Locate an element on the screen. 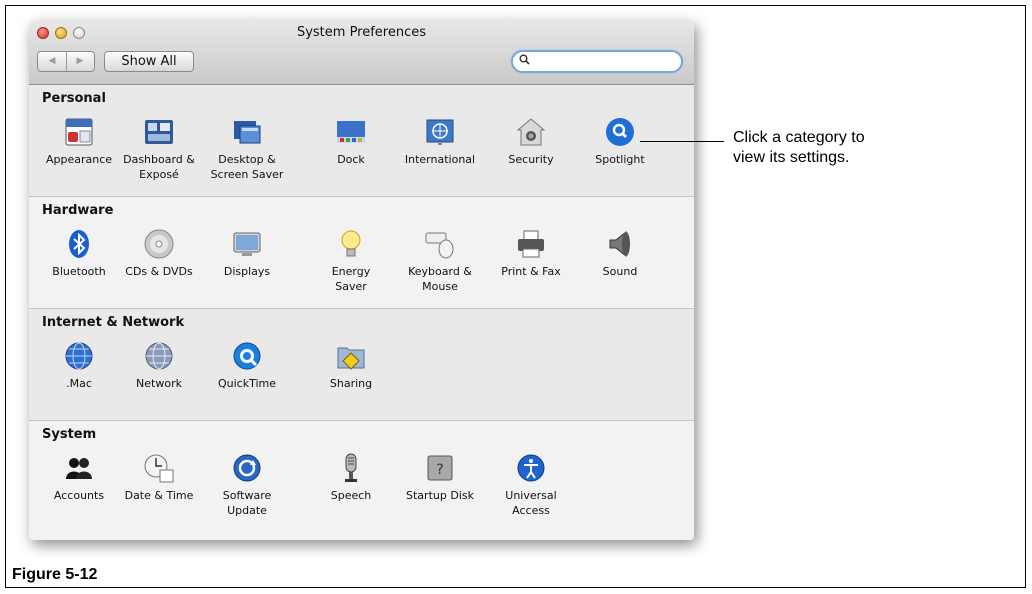  pref-label: Dashboard & Exposé is located at coordinates (159, 167).